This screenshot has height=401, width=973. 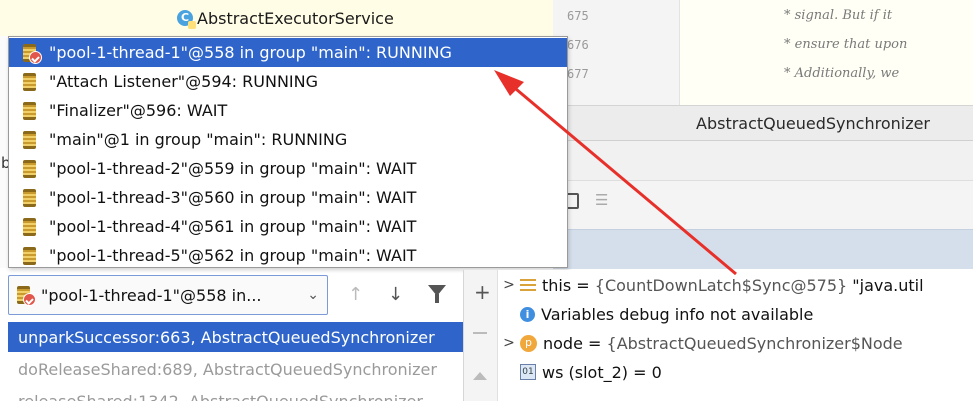 What do you see at coordinates (481, 335) in the screenshot?
I see `watches-toolbar: +` at bounding box center [481, 335].